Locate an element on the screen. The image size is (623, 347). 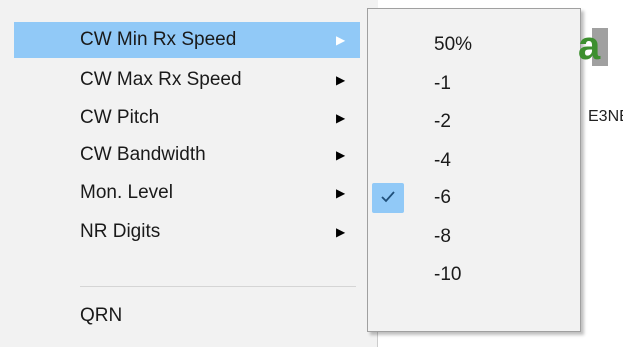
submenu-item-minus-8: -8 is located at coordinates (474, 237).